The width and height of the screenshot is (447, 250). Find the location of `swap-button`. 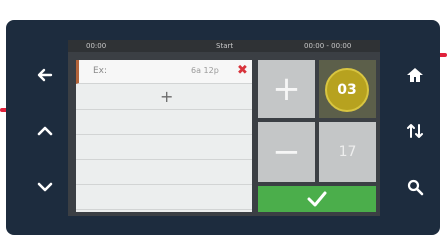

swap-button is located at coordinates (415, 131).